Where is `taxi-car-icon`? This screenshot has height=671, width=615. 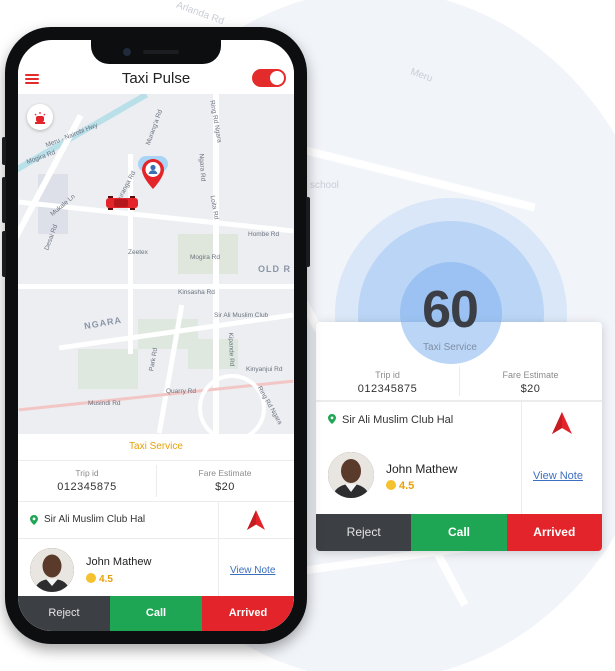
taxi-car-icon is located at coordinates (122, 203).